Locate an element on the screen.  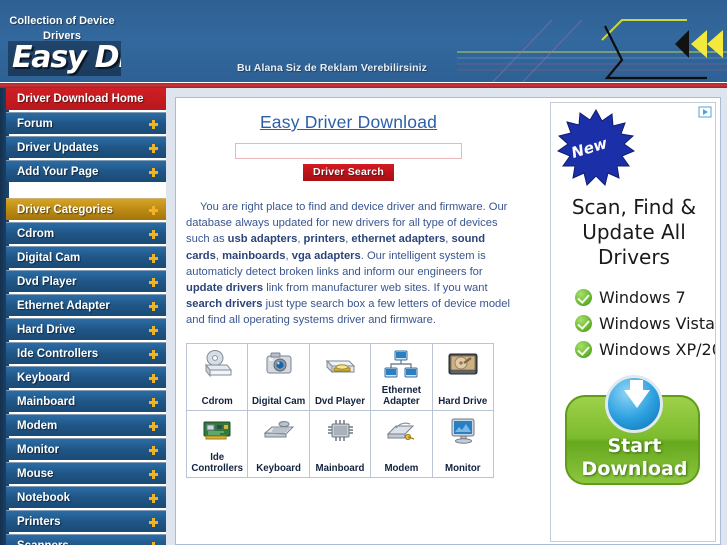
keyboard-icon is located at coordinates (278, 429).